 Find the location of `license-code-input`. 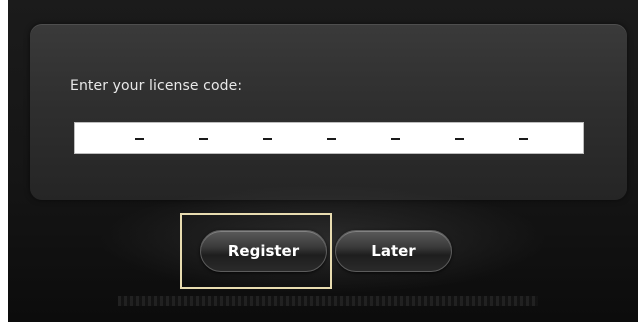

license-code-input is located at coordinates (329, 138).